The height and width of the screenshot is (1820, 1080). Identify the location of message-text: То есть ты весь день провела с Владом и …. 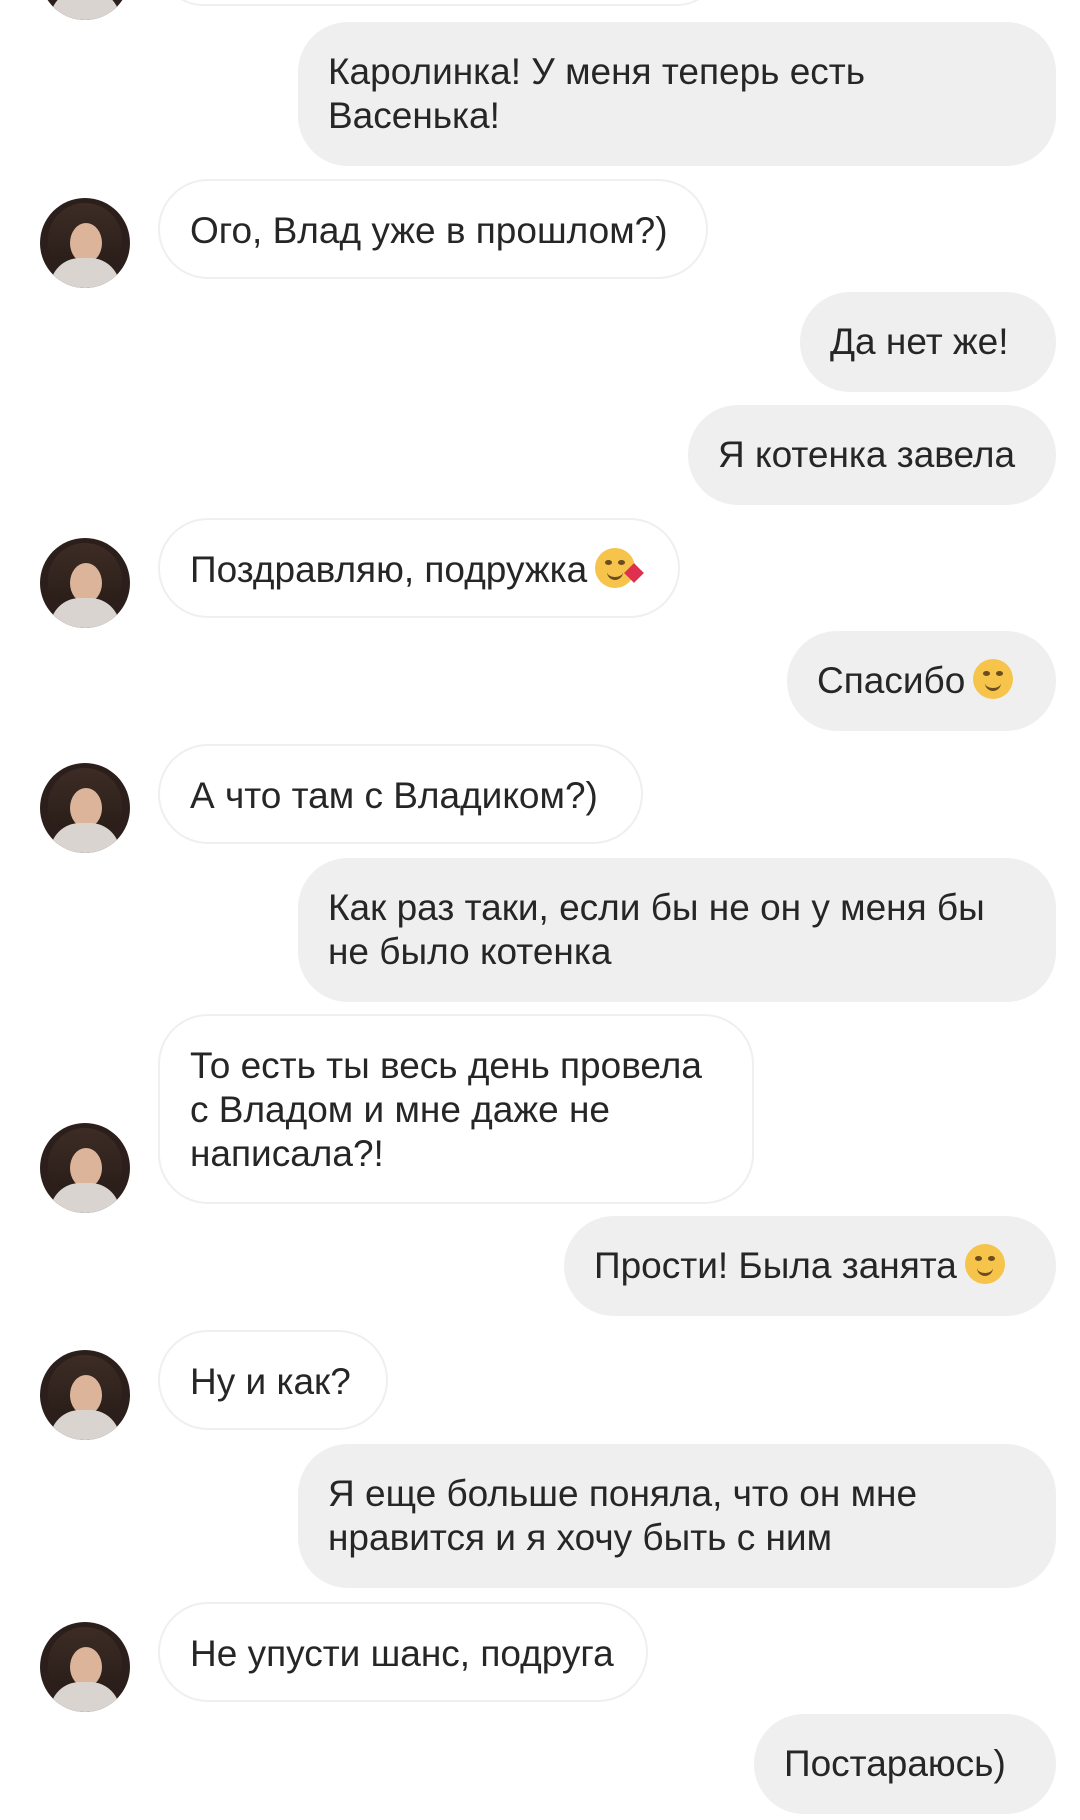
(446, 1109).